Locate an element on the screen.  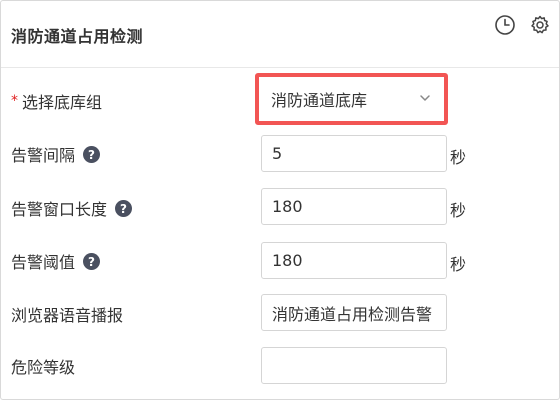
danger-level-label-text: 危险等级 is located at coordinates (43, 367).